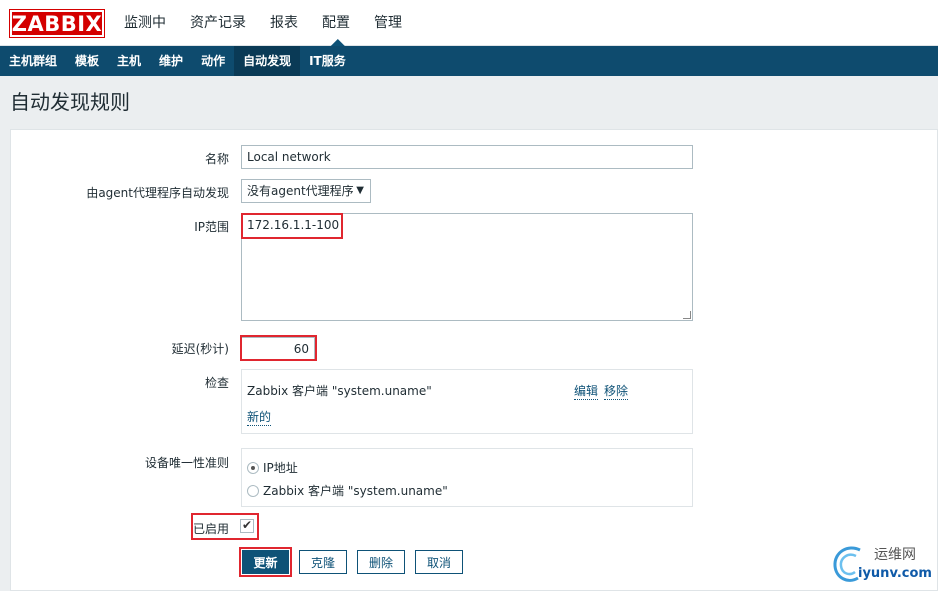 The height and width of the screenshot is (591, 938). Describe the element at coordinates (616, 391) in the screenshot. I see `check-remove-link: 移除` at that location.